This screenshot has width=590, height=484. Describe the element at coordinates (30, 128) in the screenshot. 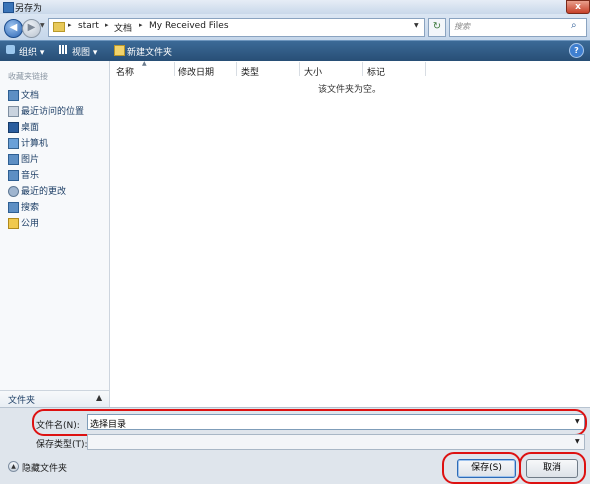

I see `sidebar-item-label: 桌面` at that location.